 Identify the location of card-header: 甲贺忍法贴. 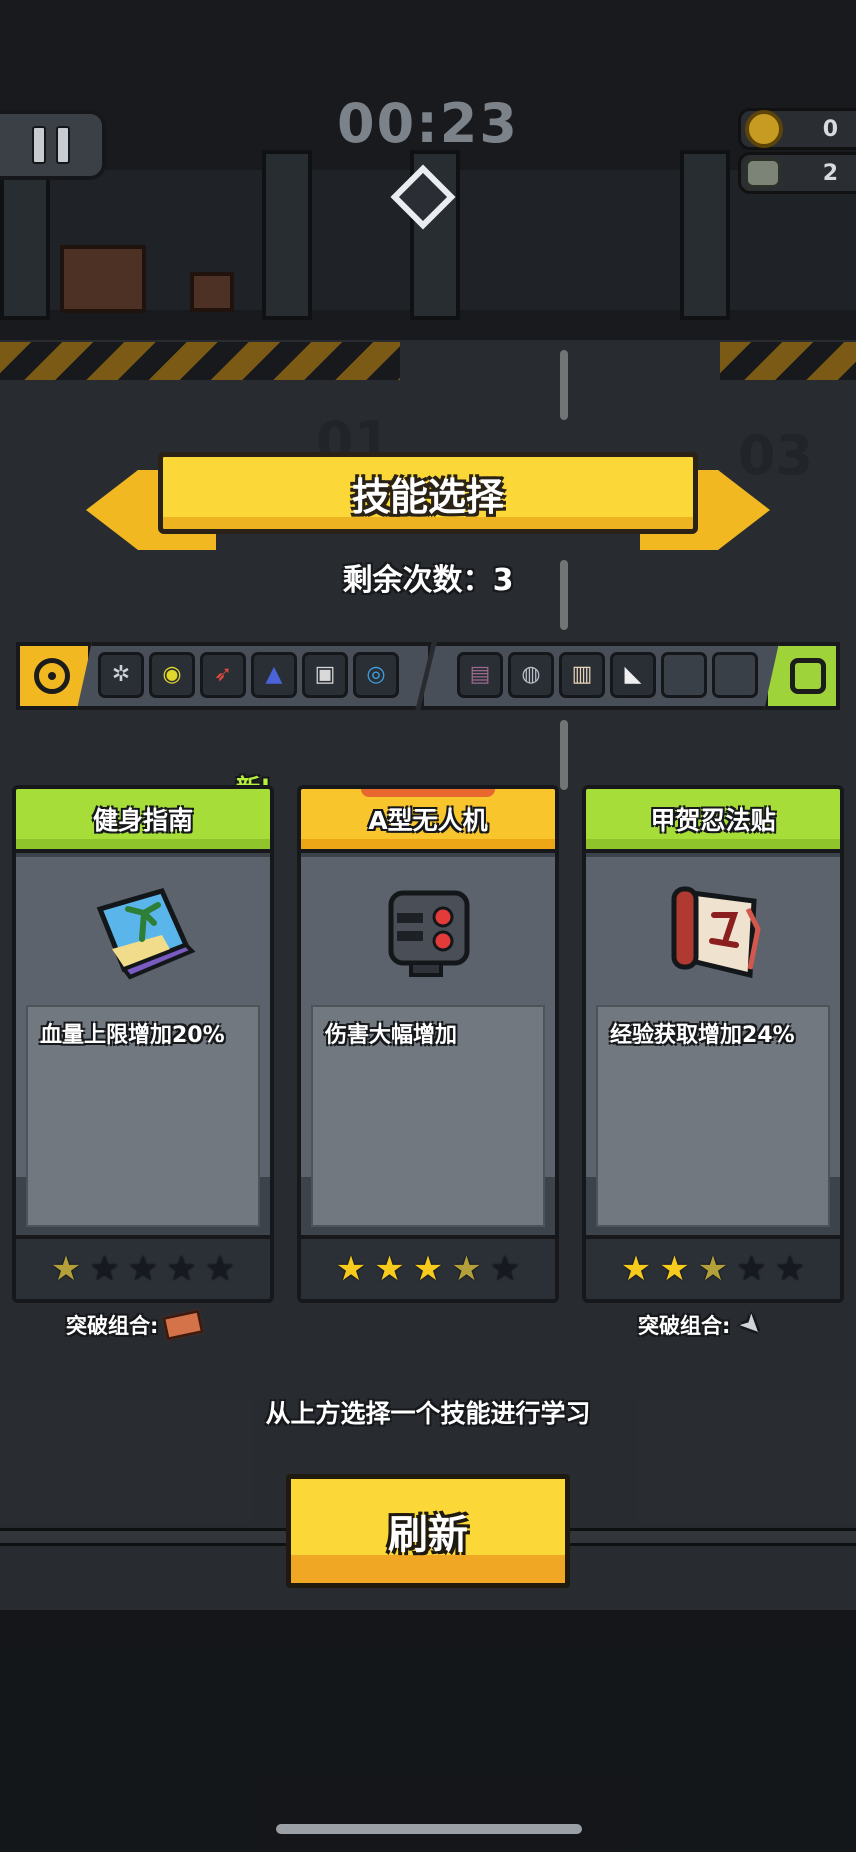
(713, 821).